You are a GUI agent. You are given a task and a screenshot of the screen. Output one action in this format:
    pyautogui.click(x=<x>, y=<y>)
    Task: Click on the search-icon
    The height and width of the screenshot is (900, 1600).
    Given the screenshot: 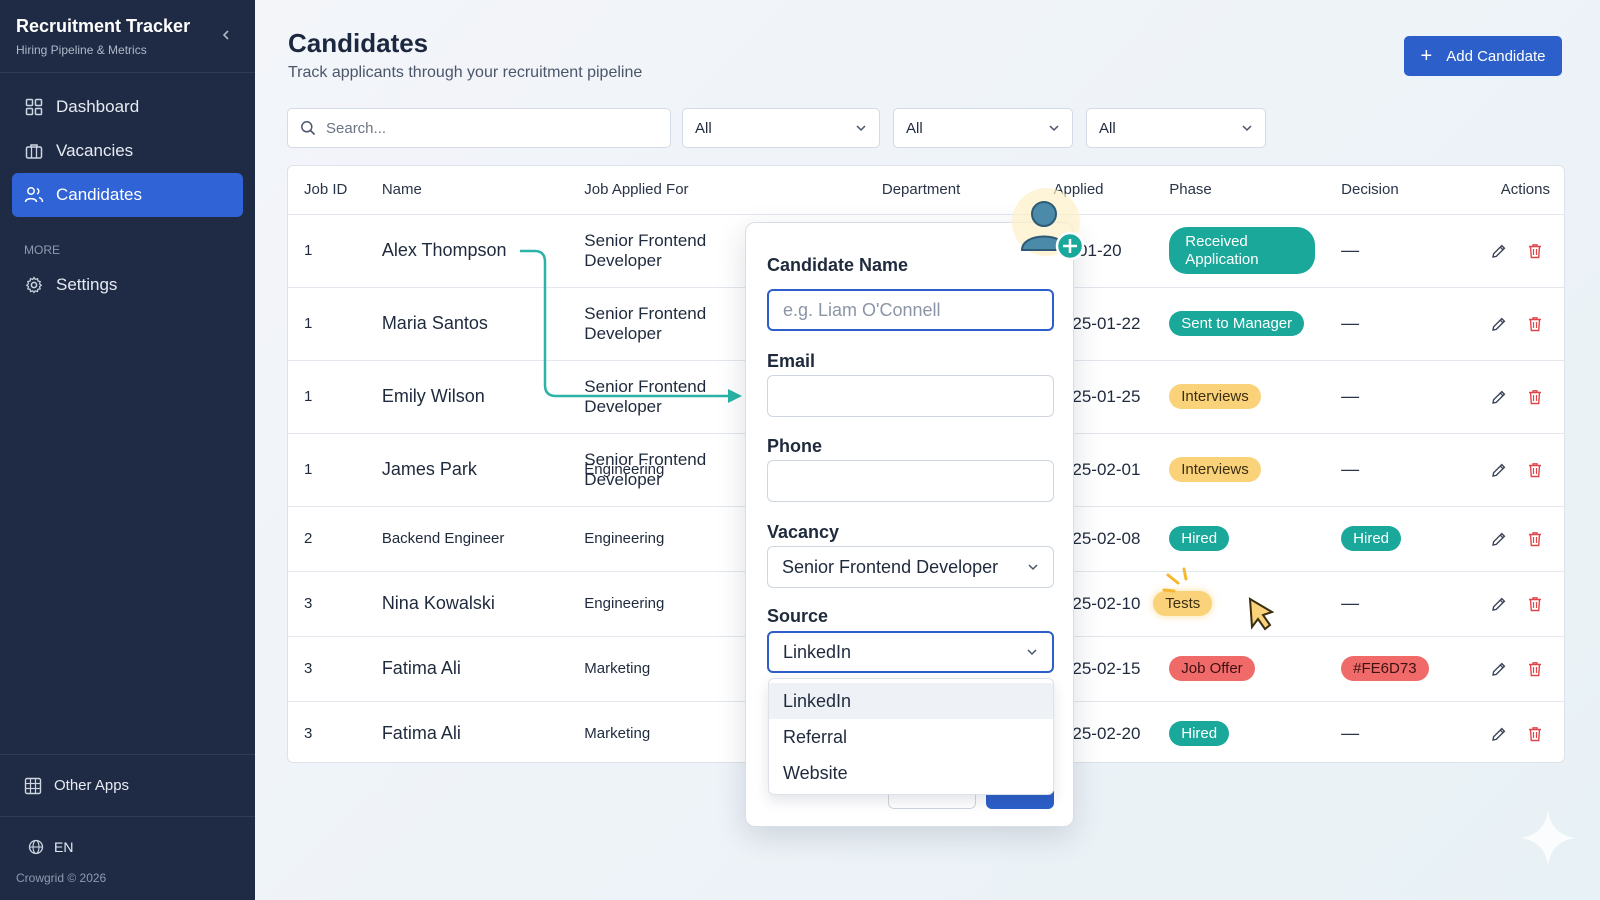 What is the action you would take?
    pyautogui.click(x=308, y=128)
    